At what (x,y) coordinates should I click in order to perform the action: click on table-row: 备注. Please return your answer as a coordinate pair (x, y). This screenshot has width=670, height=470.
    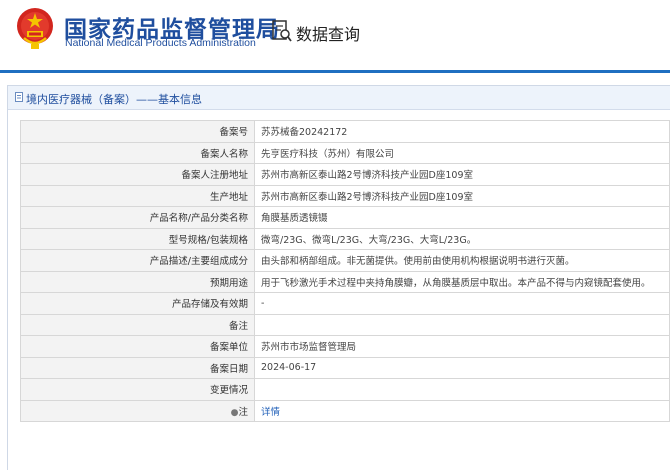
    Looking at the image, I should click on (345, 324).